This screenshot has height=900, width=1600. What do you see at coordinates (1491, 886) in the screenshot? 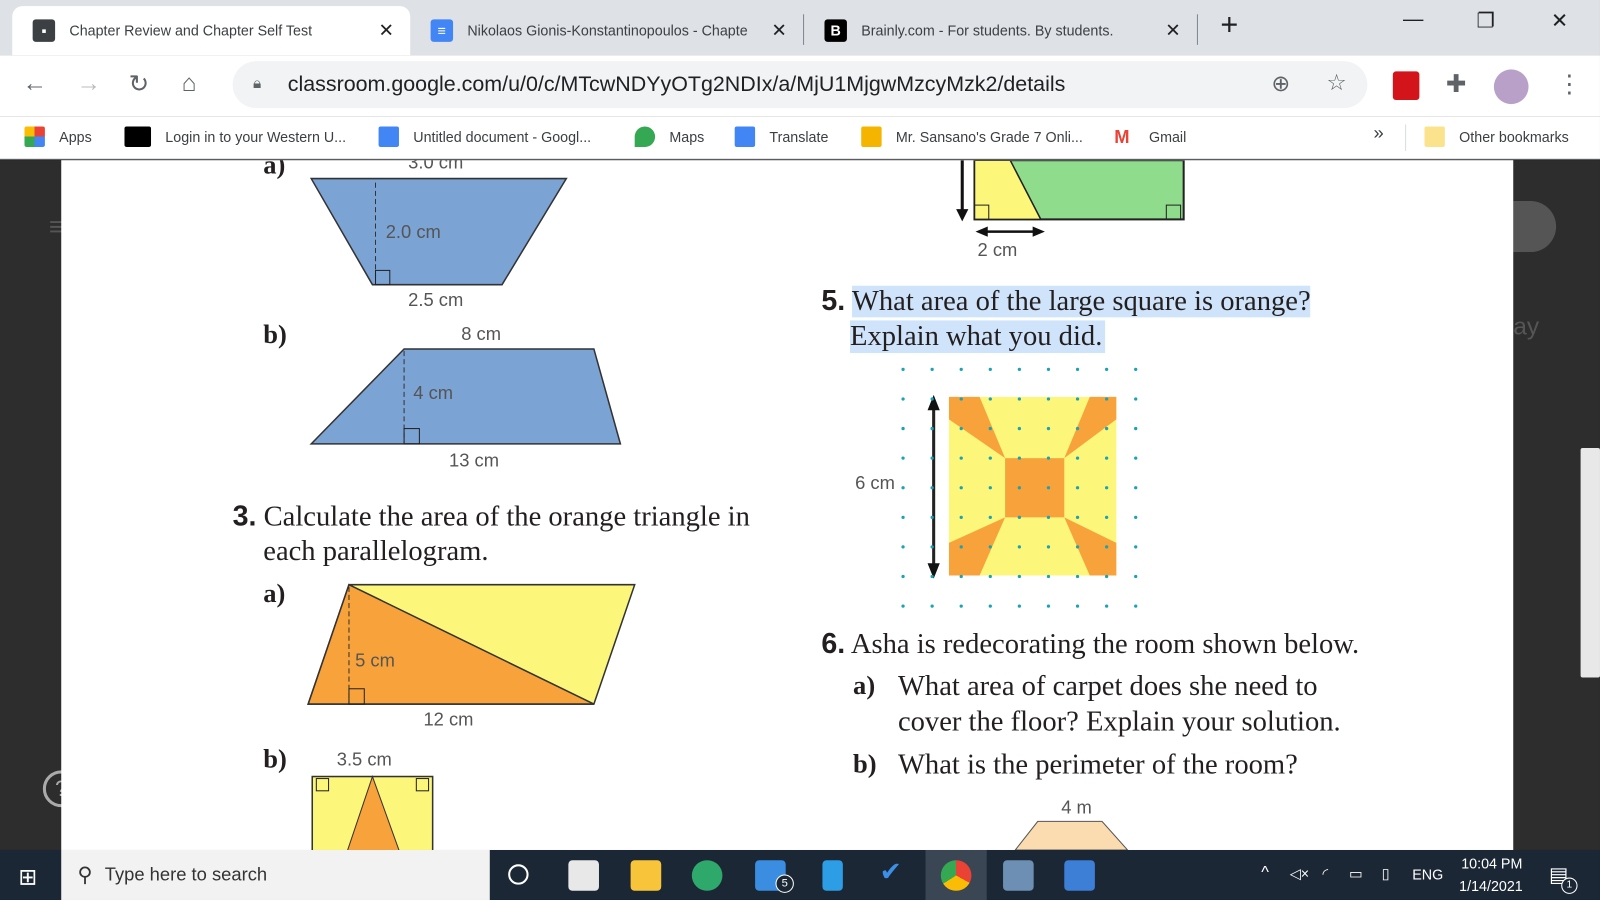
I see `clock-date: 1/14/2021` at bounding box center [1491, 886].